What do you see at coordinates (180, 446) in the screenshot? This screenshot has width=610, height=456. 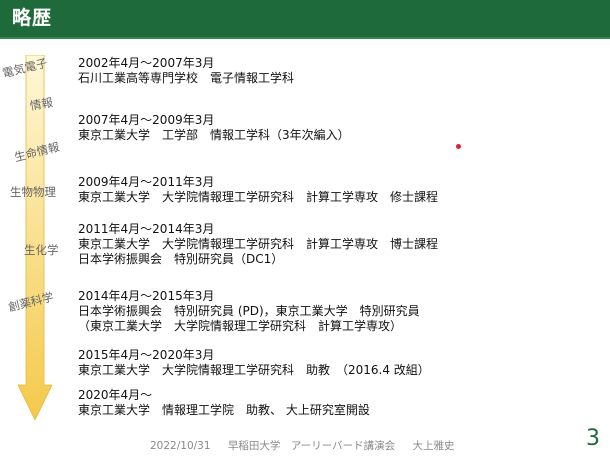 I see `footer-date: 2022/10/31` at bounding box center [180, 446].